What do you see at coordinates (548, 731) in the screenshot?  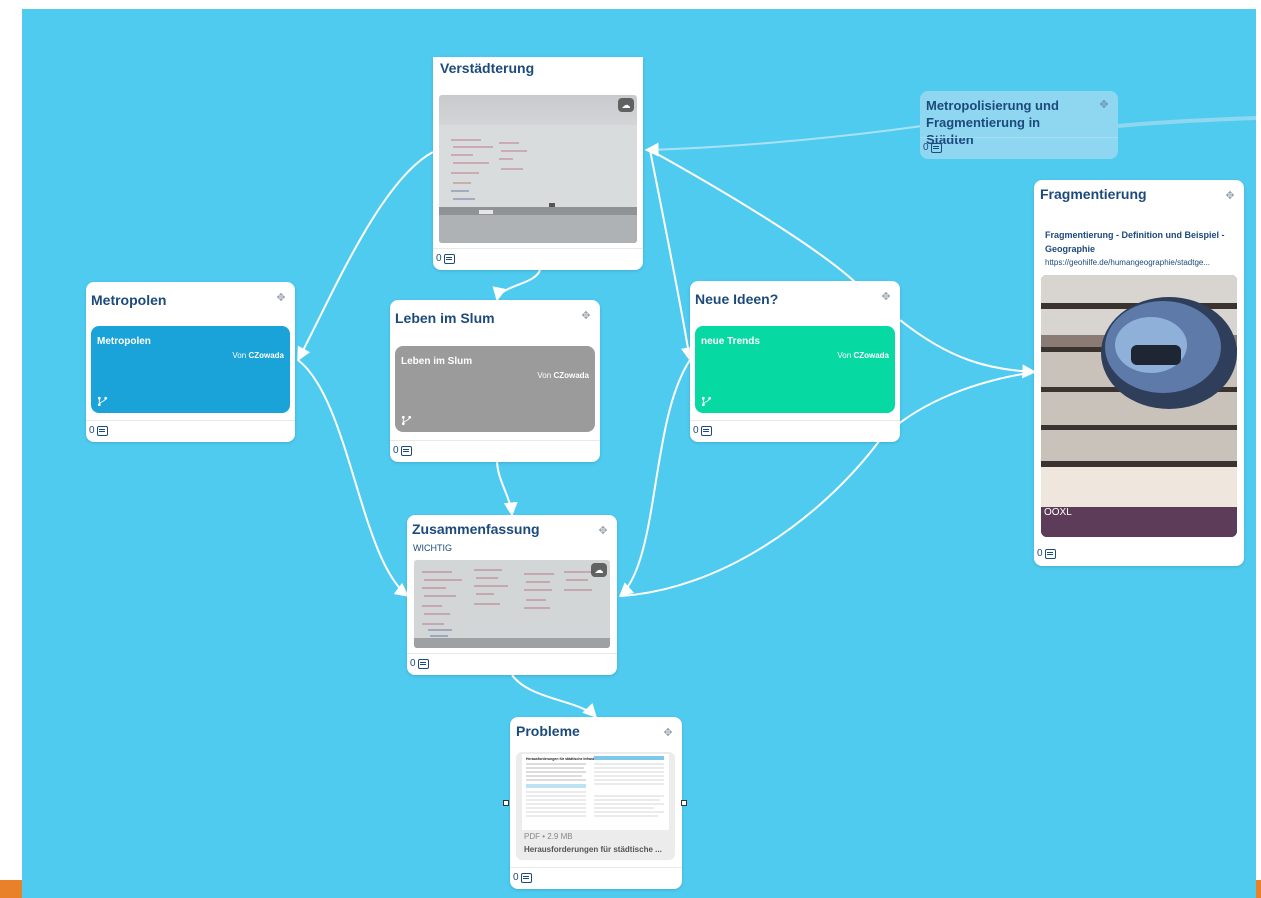 I see `card-title: Probleme` at bounding box center [548, 731].